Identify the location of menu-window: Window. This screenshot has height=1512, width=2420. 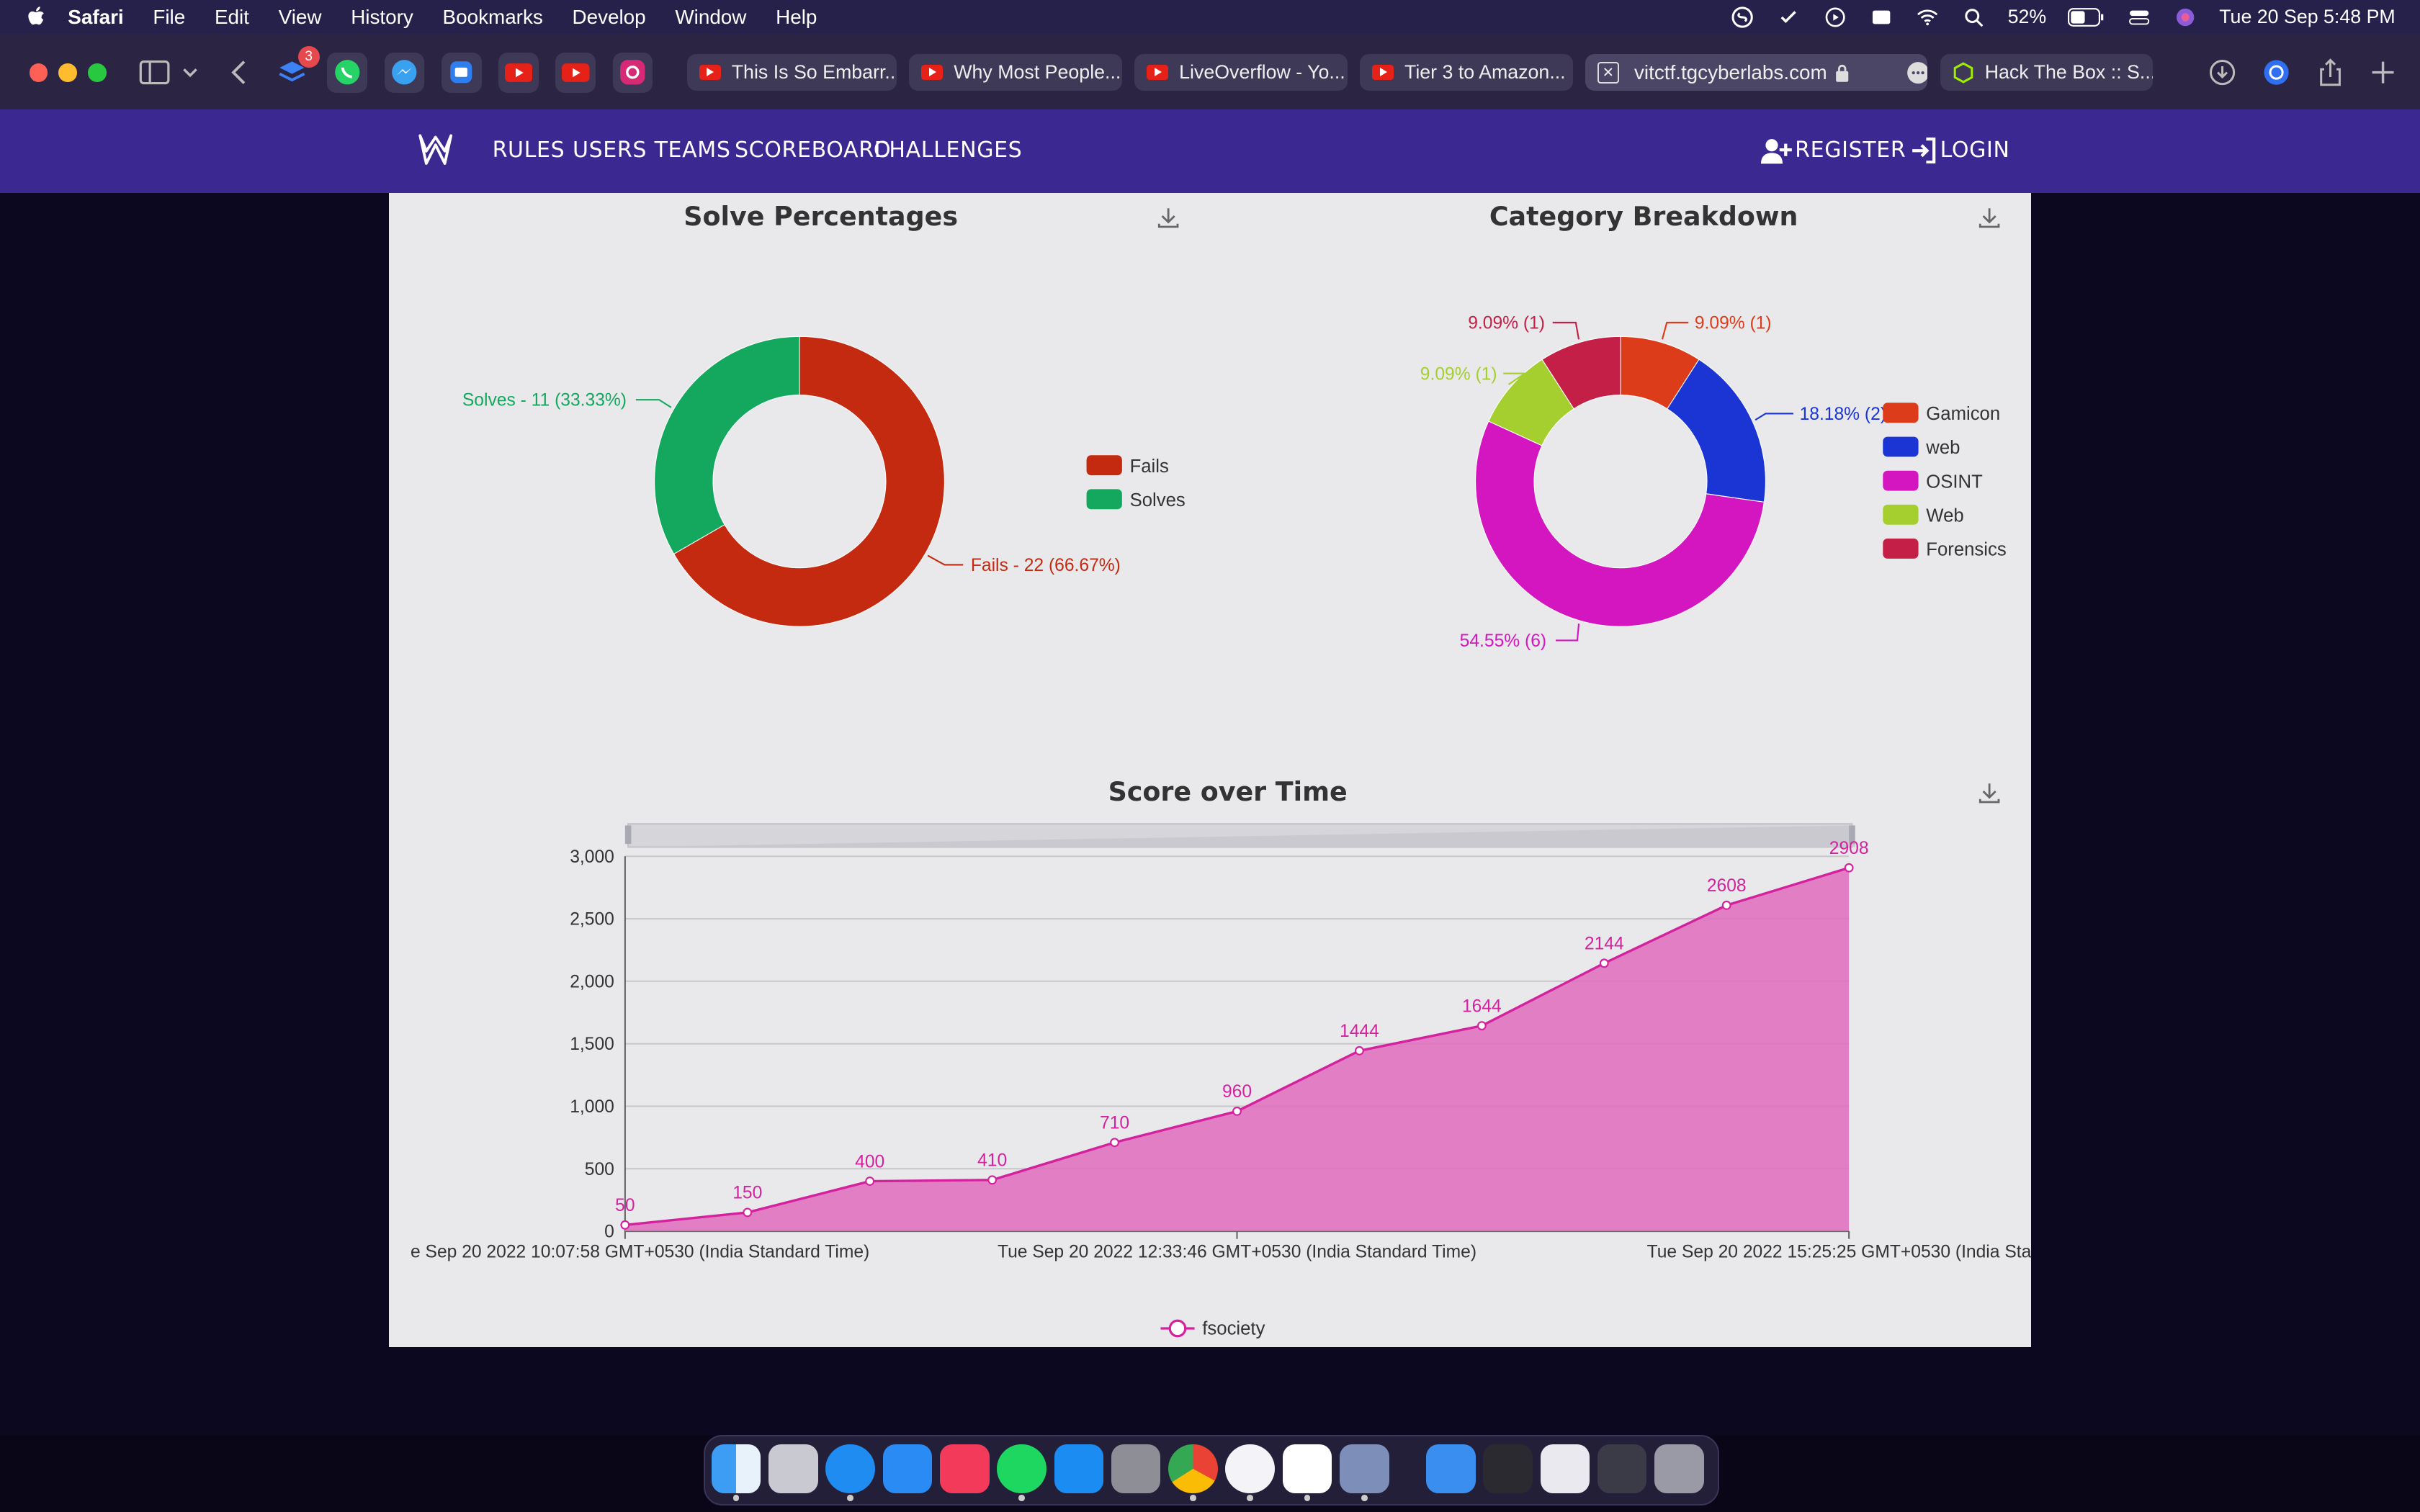
(710, 17).